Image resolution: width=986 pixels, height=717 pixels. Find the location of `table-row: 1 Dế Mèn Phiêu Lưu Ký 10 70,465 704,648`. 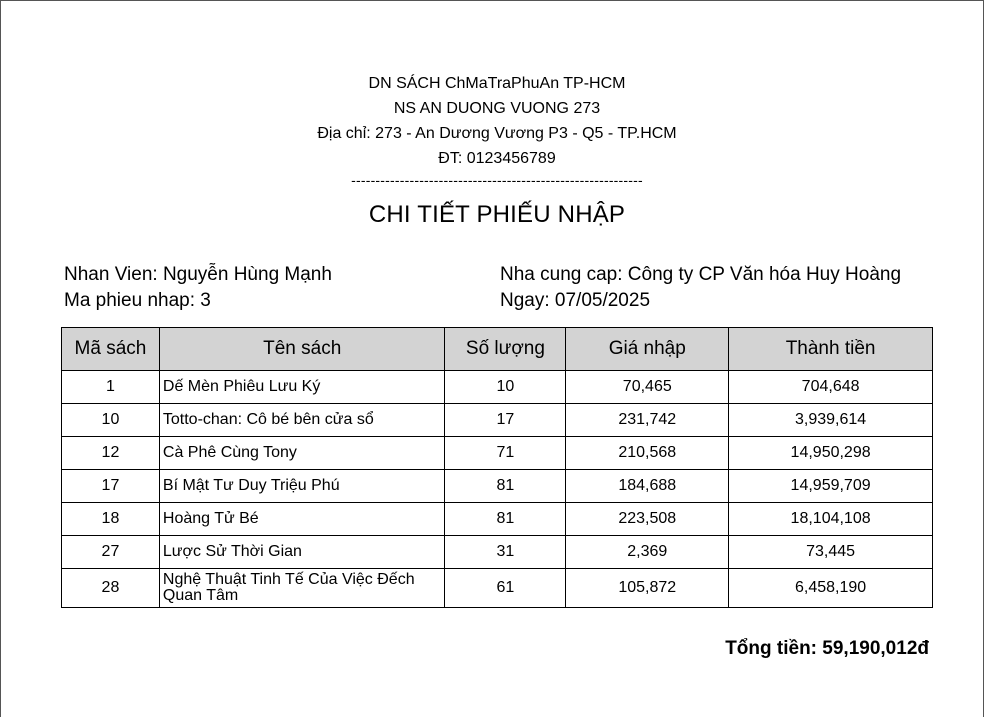

table-row: 1 Dế Mèn Phiêu Lưu Ký 10 70,465 704,648 is located at coordinates (497, 387).